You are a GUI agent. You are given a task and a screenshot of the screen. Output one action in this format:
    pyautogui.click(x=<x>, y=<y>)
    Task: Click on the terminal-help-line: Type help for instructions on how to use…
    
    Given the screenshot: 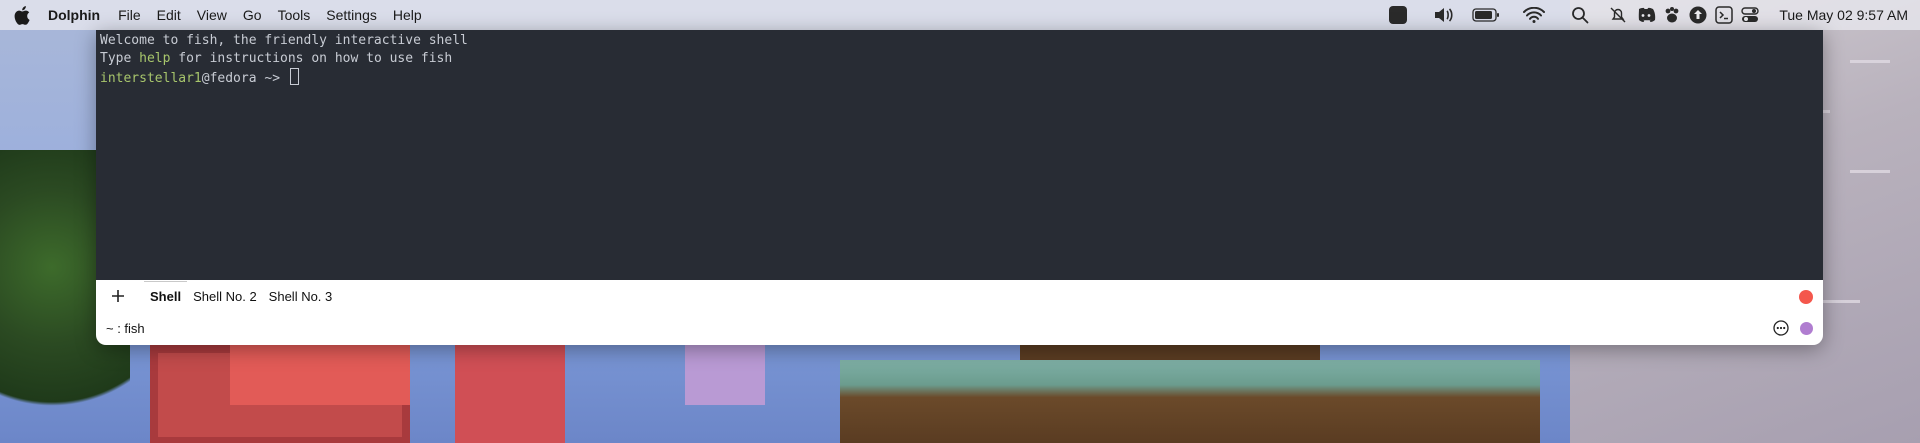 What is the action you would take?
    pyautogui.click(x=959, y=59)
    